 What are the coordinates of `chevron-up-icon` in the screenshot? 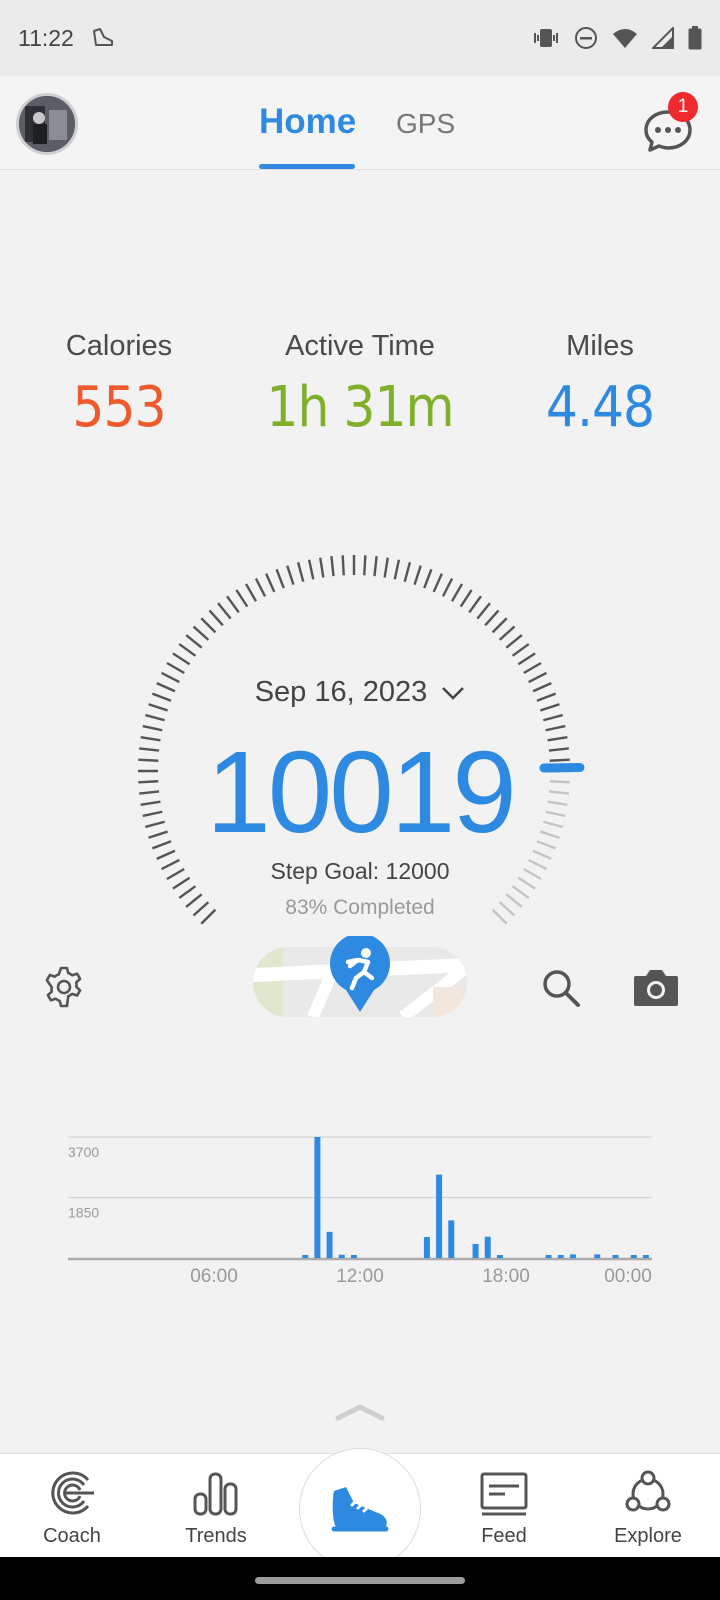 It's located at (360, 1412).